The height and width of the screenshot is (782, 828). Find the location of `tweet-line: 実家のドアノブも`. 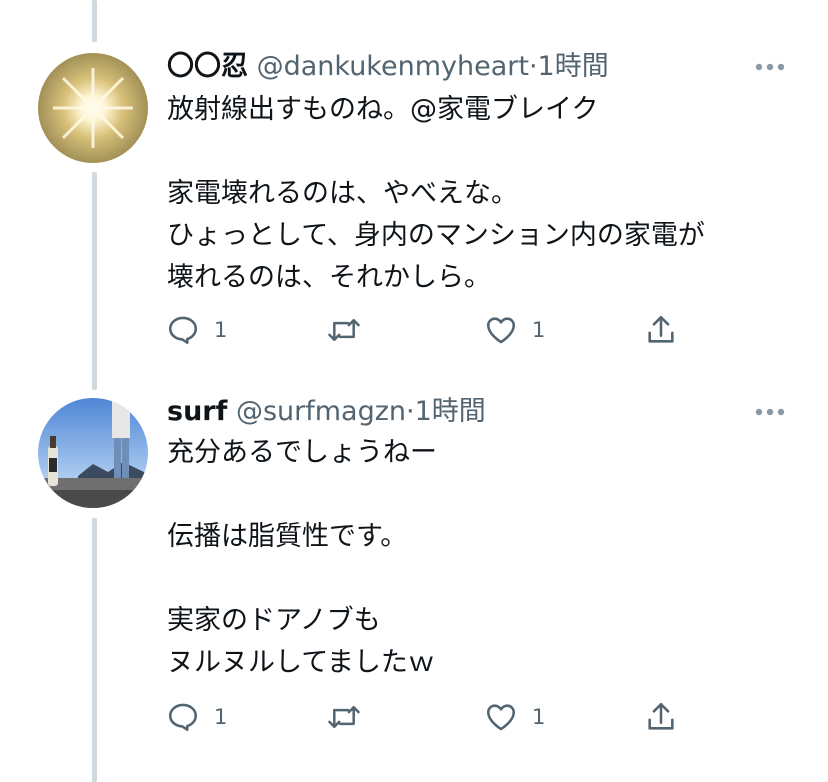

tweet-line: 実家のドアノブも is located at coordinates (274, 620).